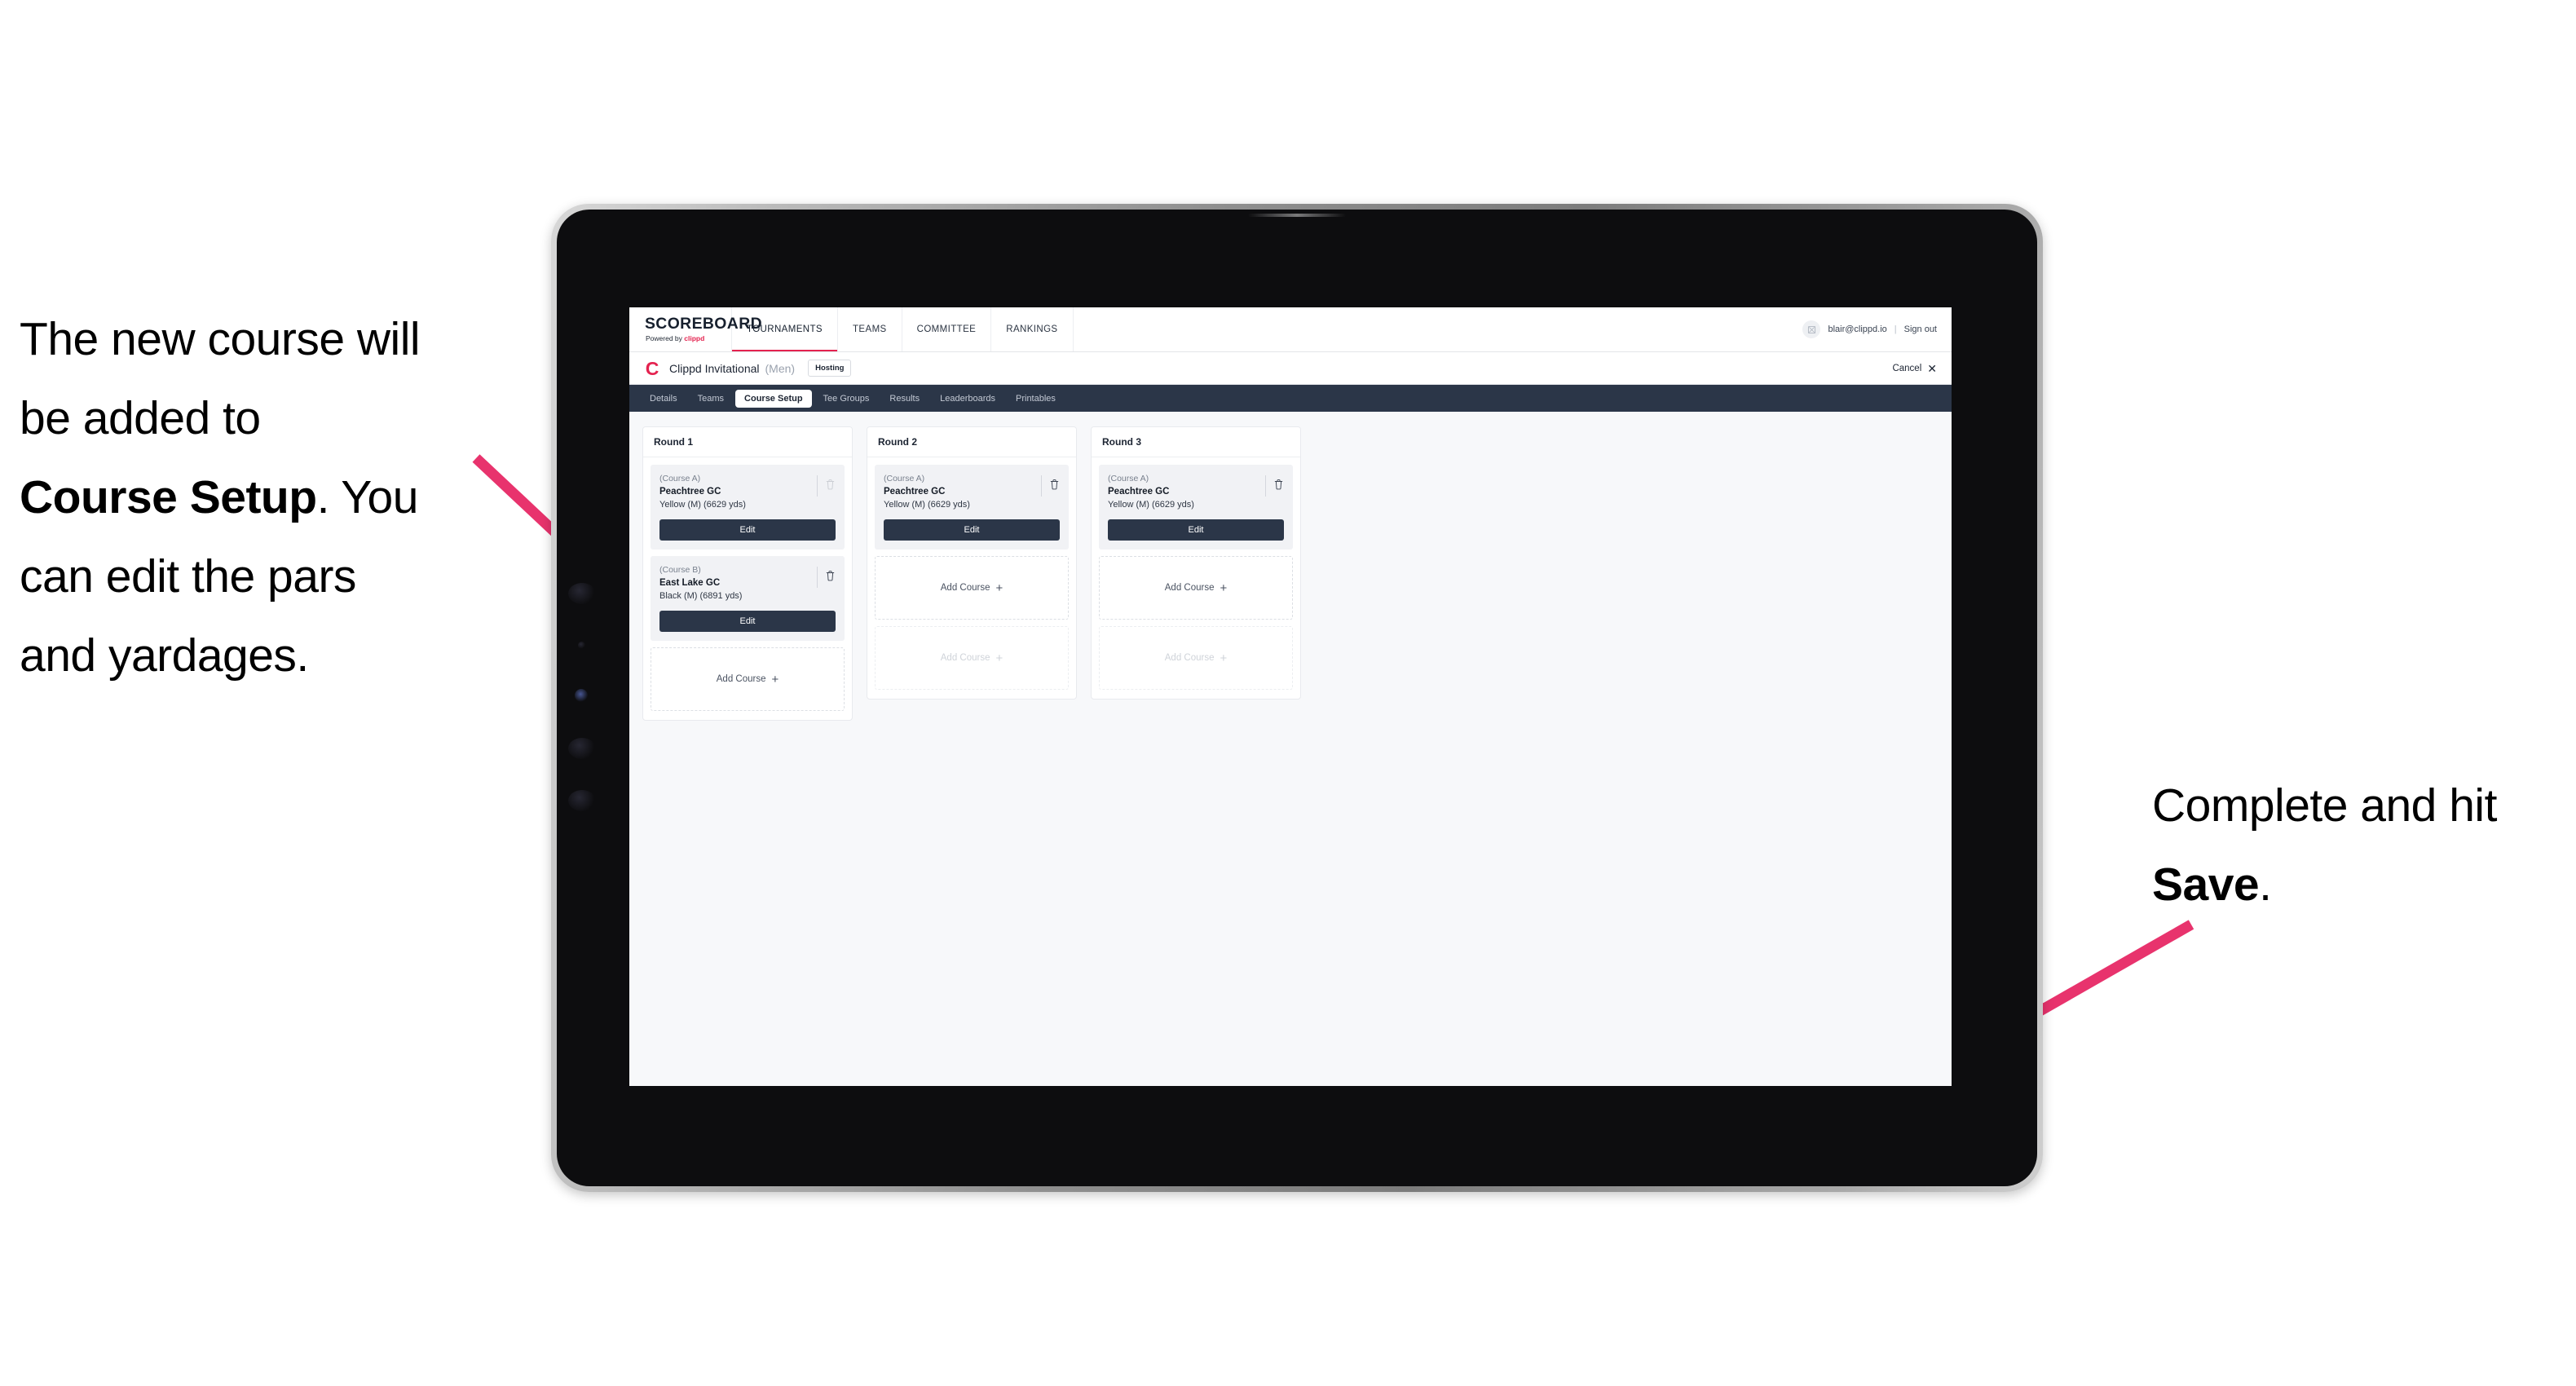 This screenshot has height=1386, width=2576. I want to click on front-camera-icon, so click(1297, 215).